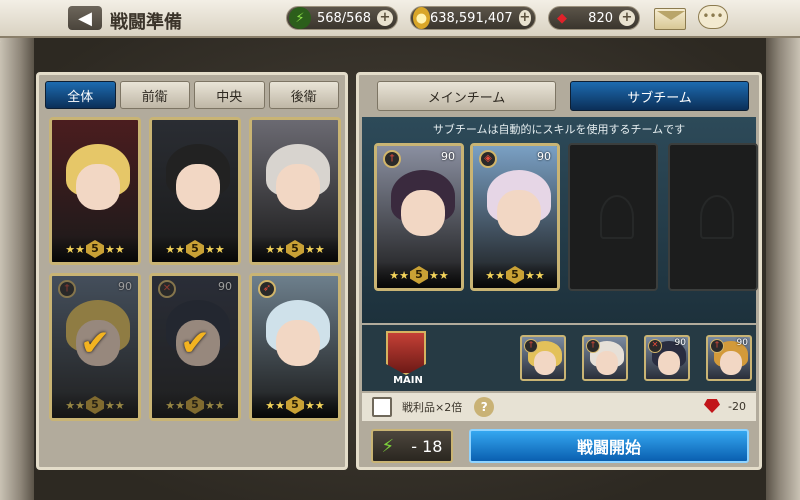 The image size is (800, 500). I want to click on gem-icon, so click(712, 406).